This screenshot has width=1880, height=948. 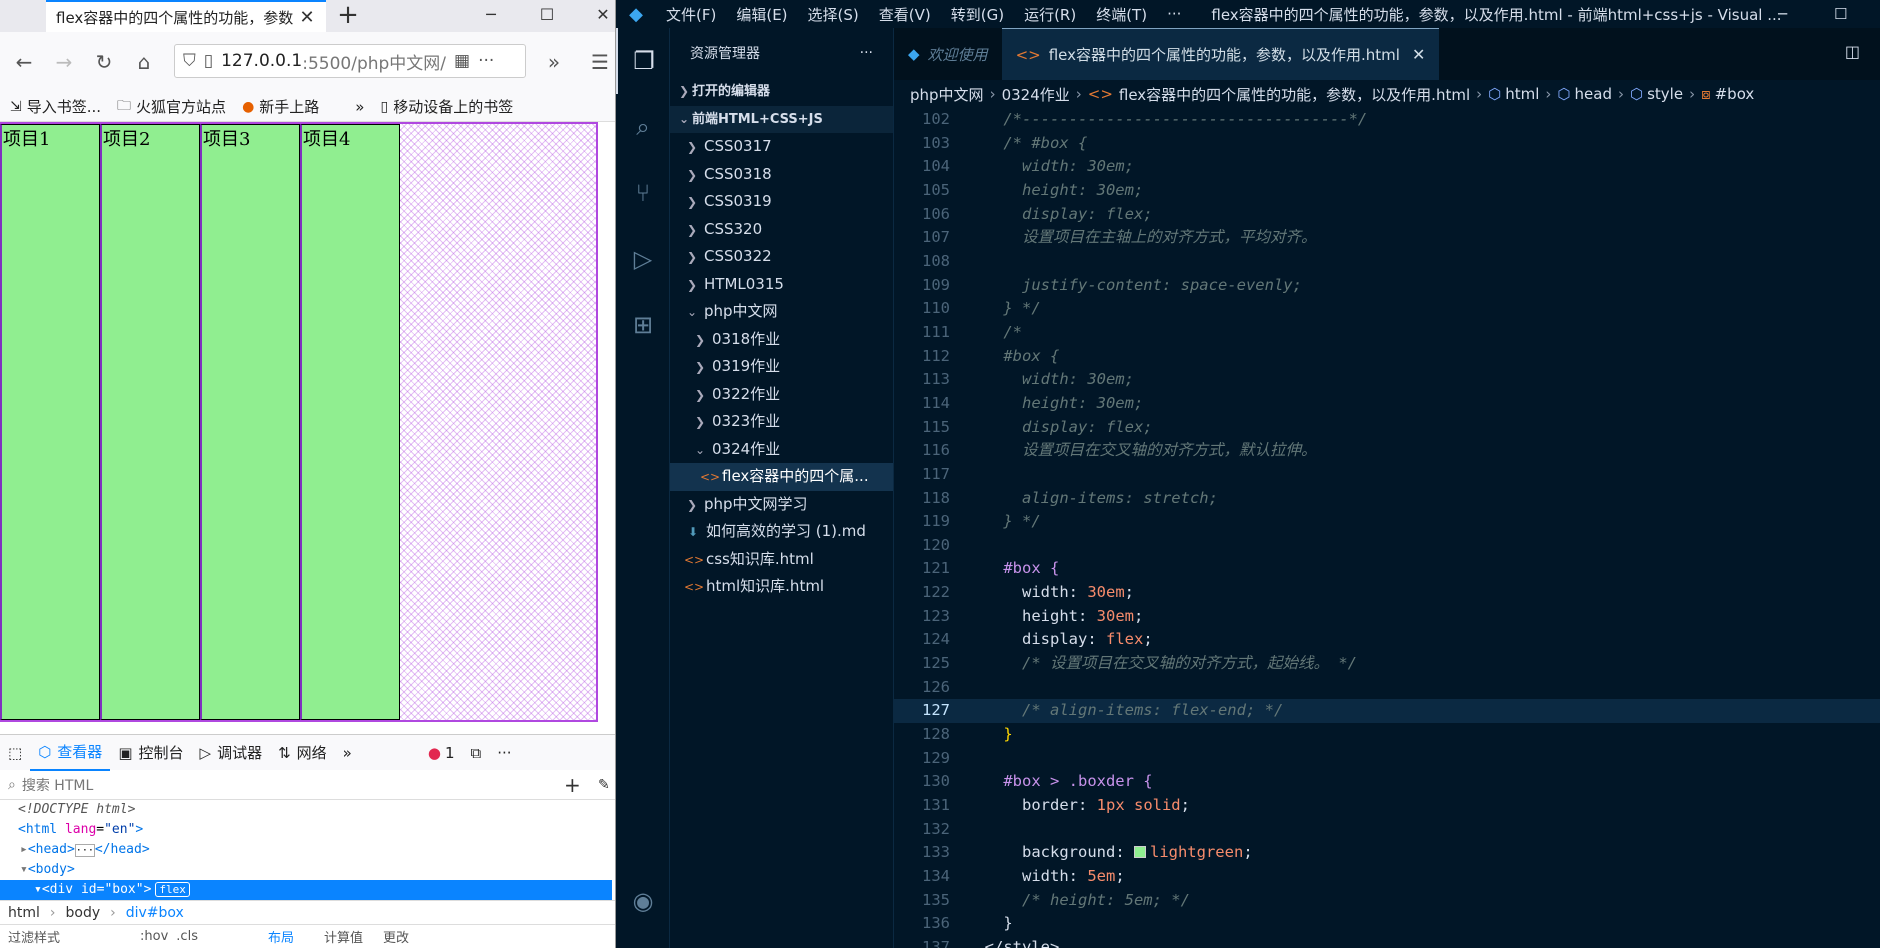 What do you see at coordinates (1387, 664) in the screenshot?
I see `code-line: 125 /* 设置项目在交叉轴的对齐方式，起始线。 */` at bounding box center [1387, 664].